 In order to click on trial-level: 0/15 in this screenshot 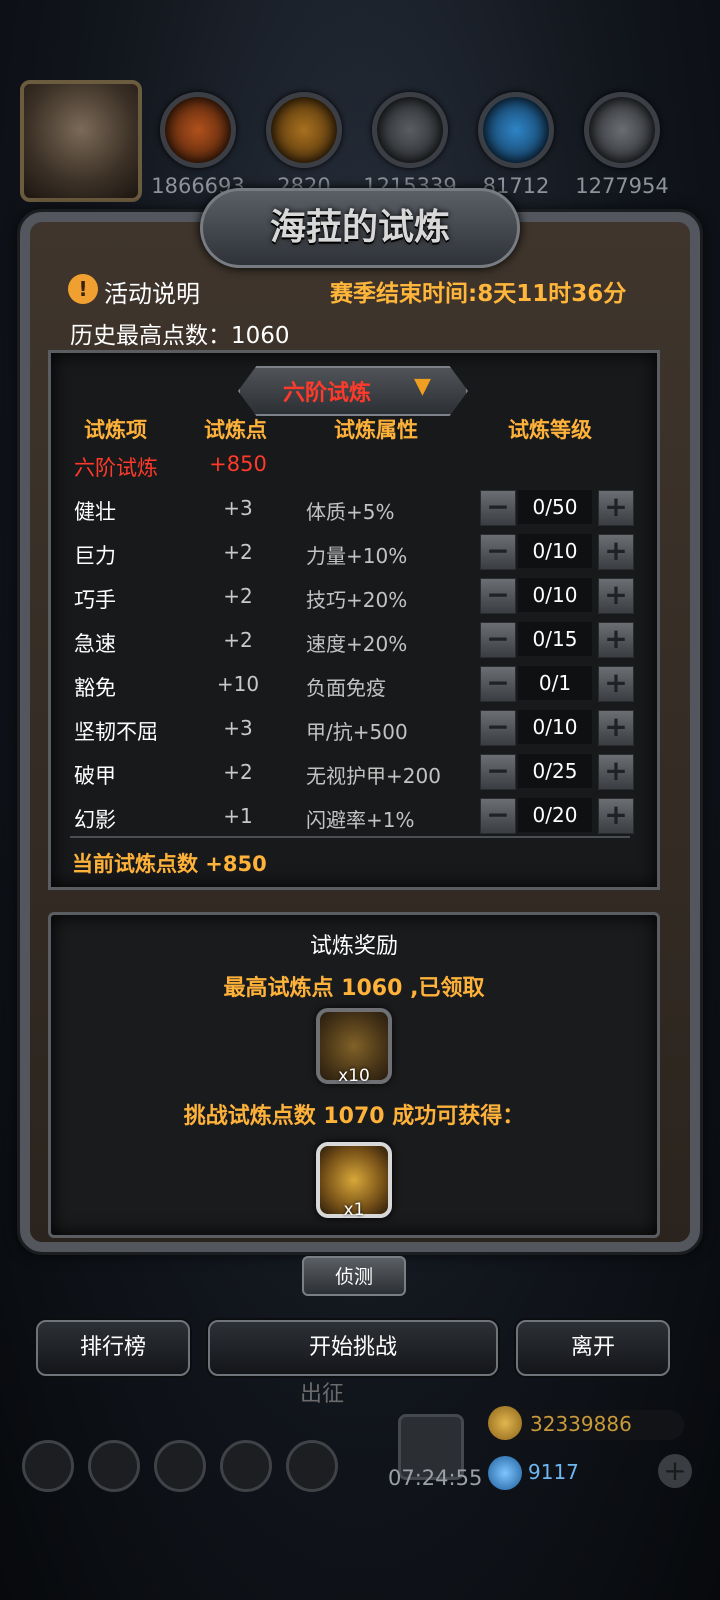, I will do `click(555, 639)`.